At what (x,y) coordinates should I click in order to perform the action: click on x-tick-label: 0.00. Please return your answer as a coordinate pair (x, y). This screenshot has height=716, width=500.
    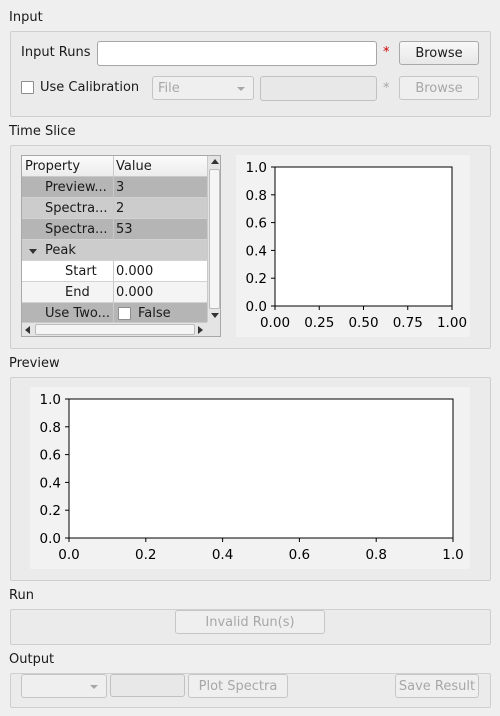
    Looking at the image, I should click on (275, 323).